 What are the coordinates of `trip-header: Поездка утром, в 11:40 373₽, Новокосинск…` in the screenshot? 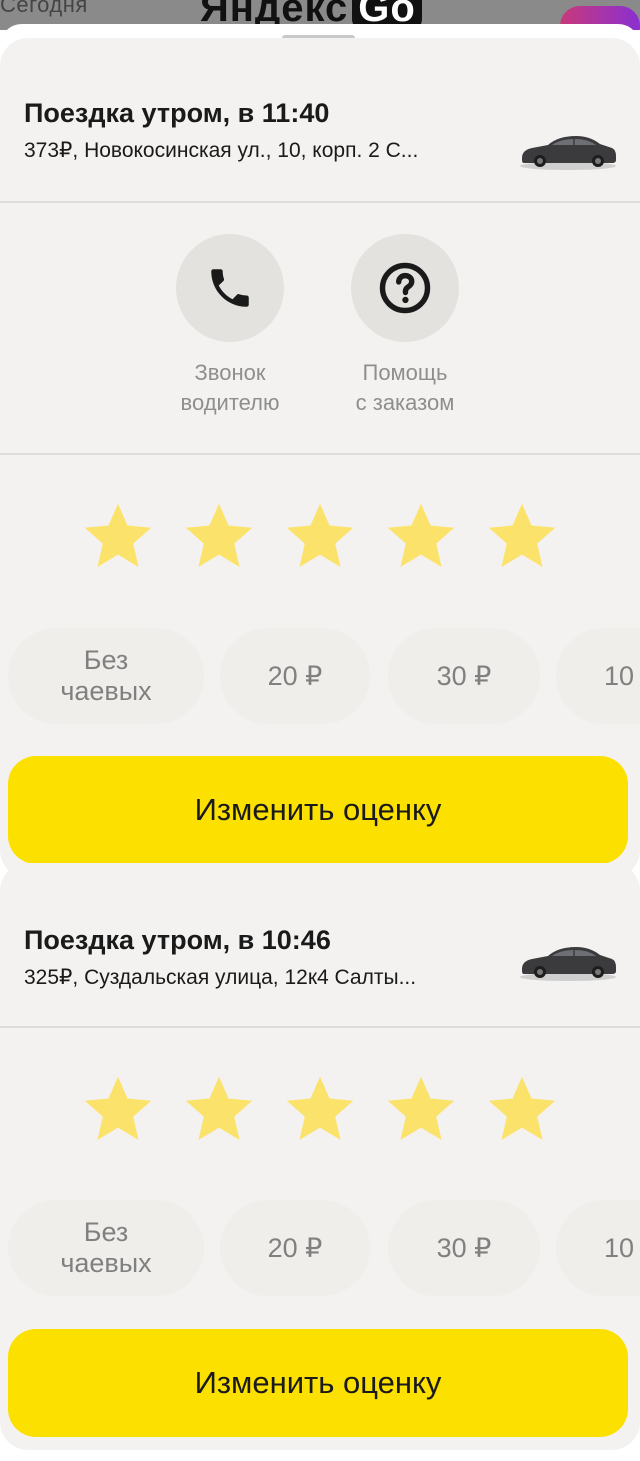 It's located at (320, 108).